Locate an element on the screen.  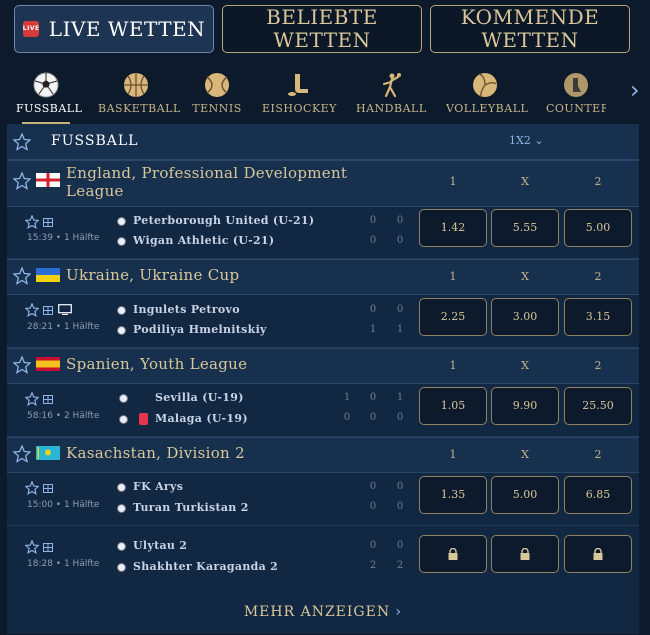
odds-button-x: 9.90 is located at coordinates (525, 406).